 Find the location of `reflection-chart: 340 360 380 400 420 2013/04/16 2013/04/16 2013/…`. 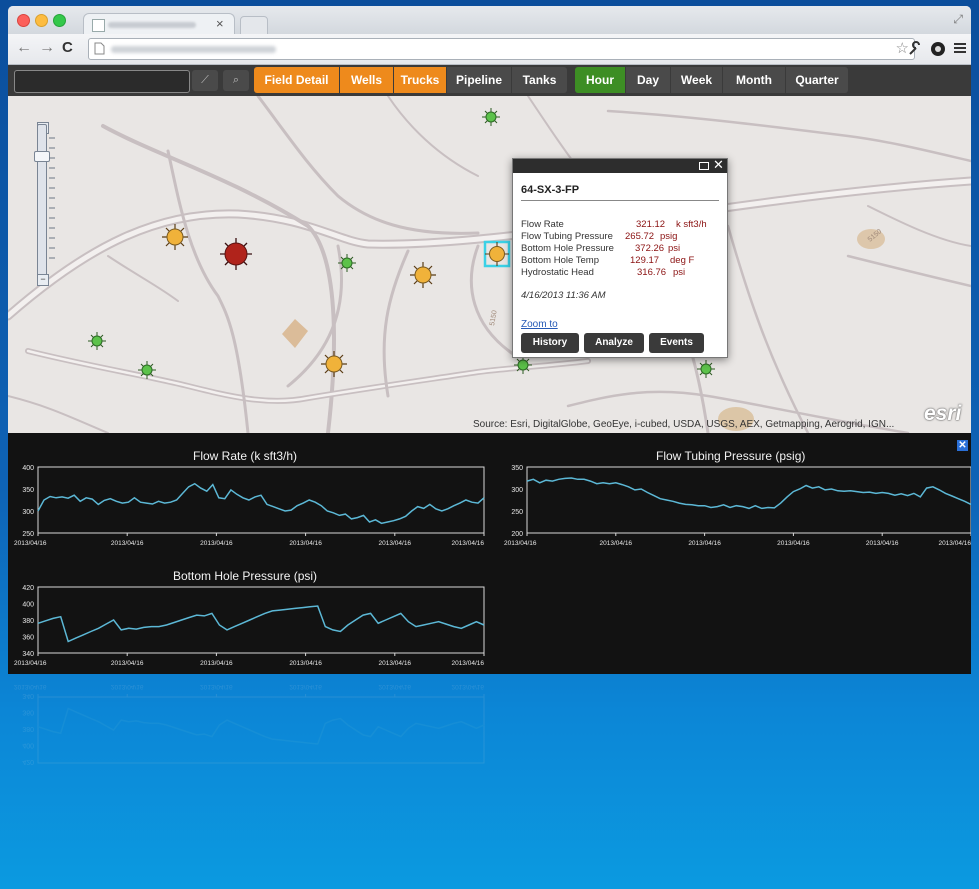

reflection-chart: 340 360 380 400 420 2013/04/16 2013/04/16 2013/… is located at coordinates (249, 724).